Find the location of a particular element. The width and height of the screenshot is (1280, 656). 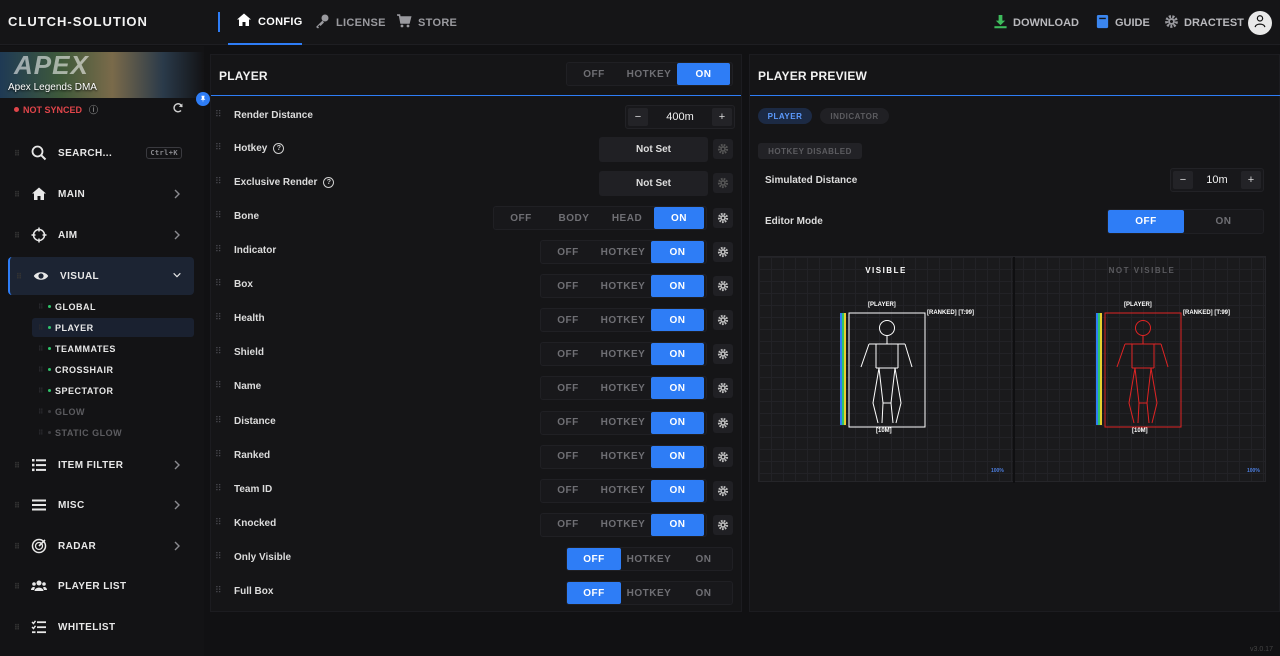

option-head: HEAD is located at coordinates (627, 218).